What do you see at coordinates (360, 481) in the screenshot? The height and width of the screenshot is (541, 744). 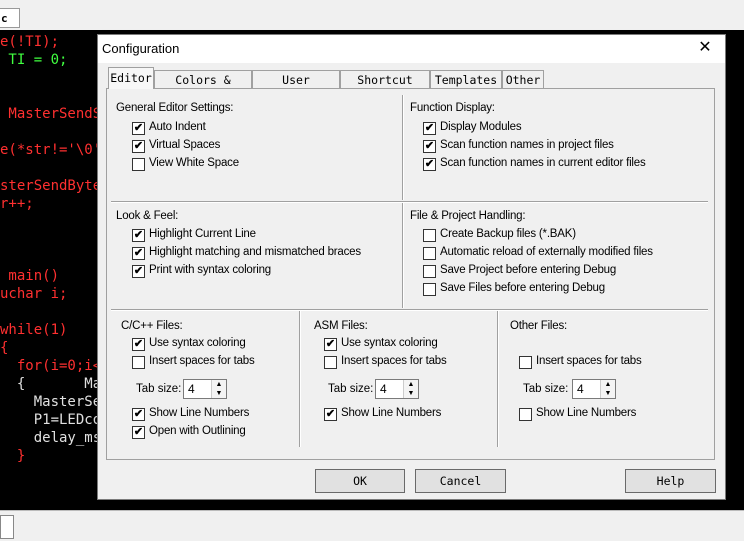 I see `ok-button: OK` at bounding box center [360, 481].